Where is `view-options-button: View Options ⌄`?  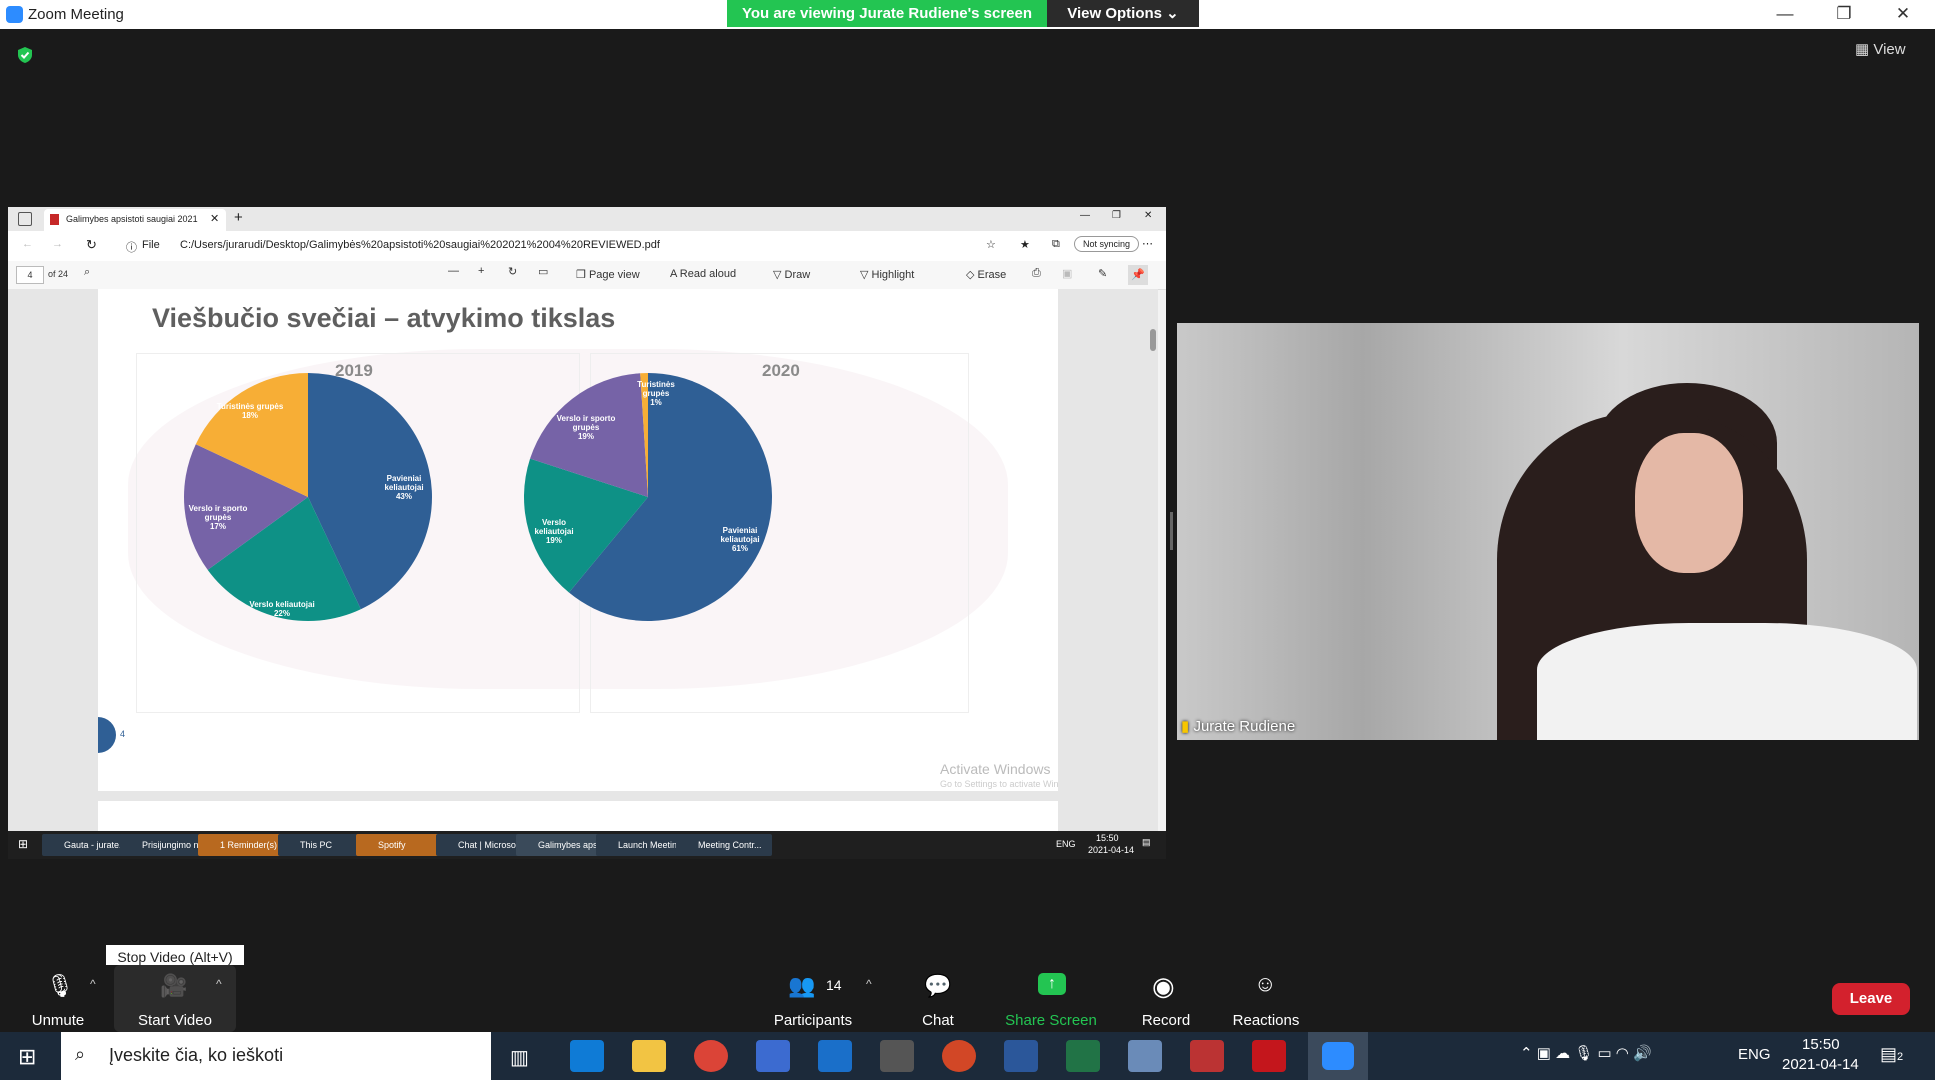
view-options-button: View Options ⌄ is located at coordinates (1123, 13).